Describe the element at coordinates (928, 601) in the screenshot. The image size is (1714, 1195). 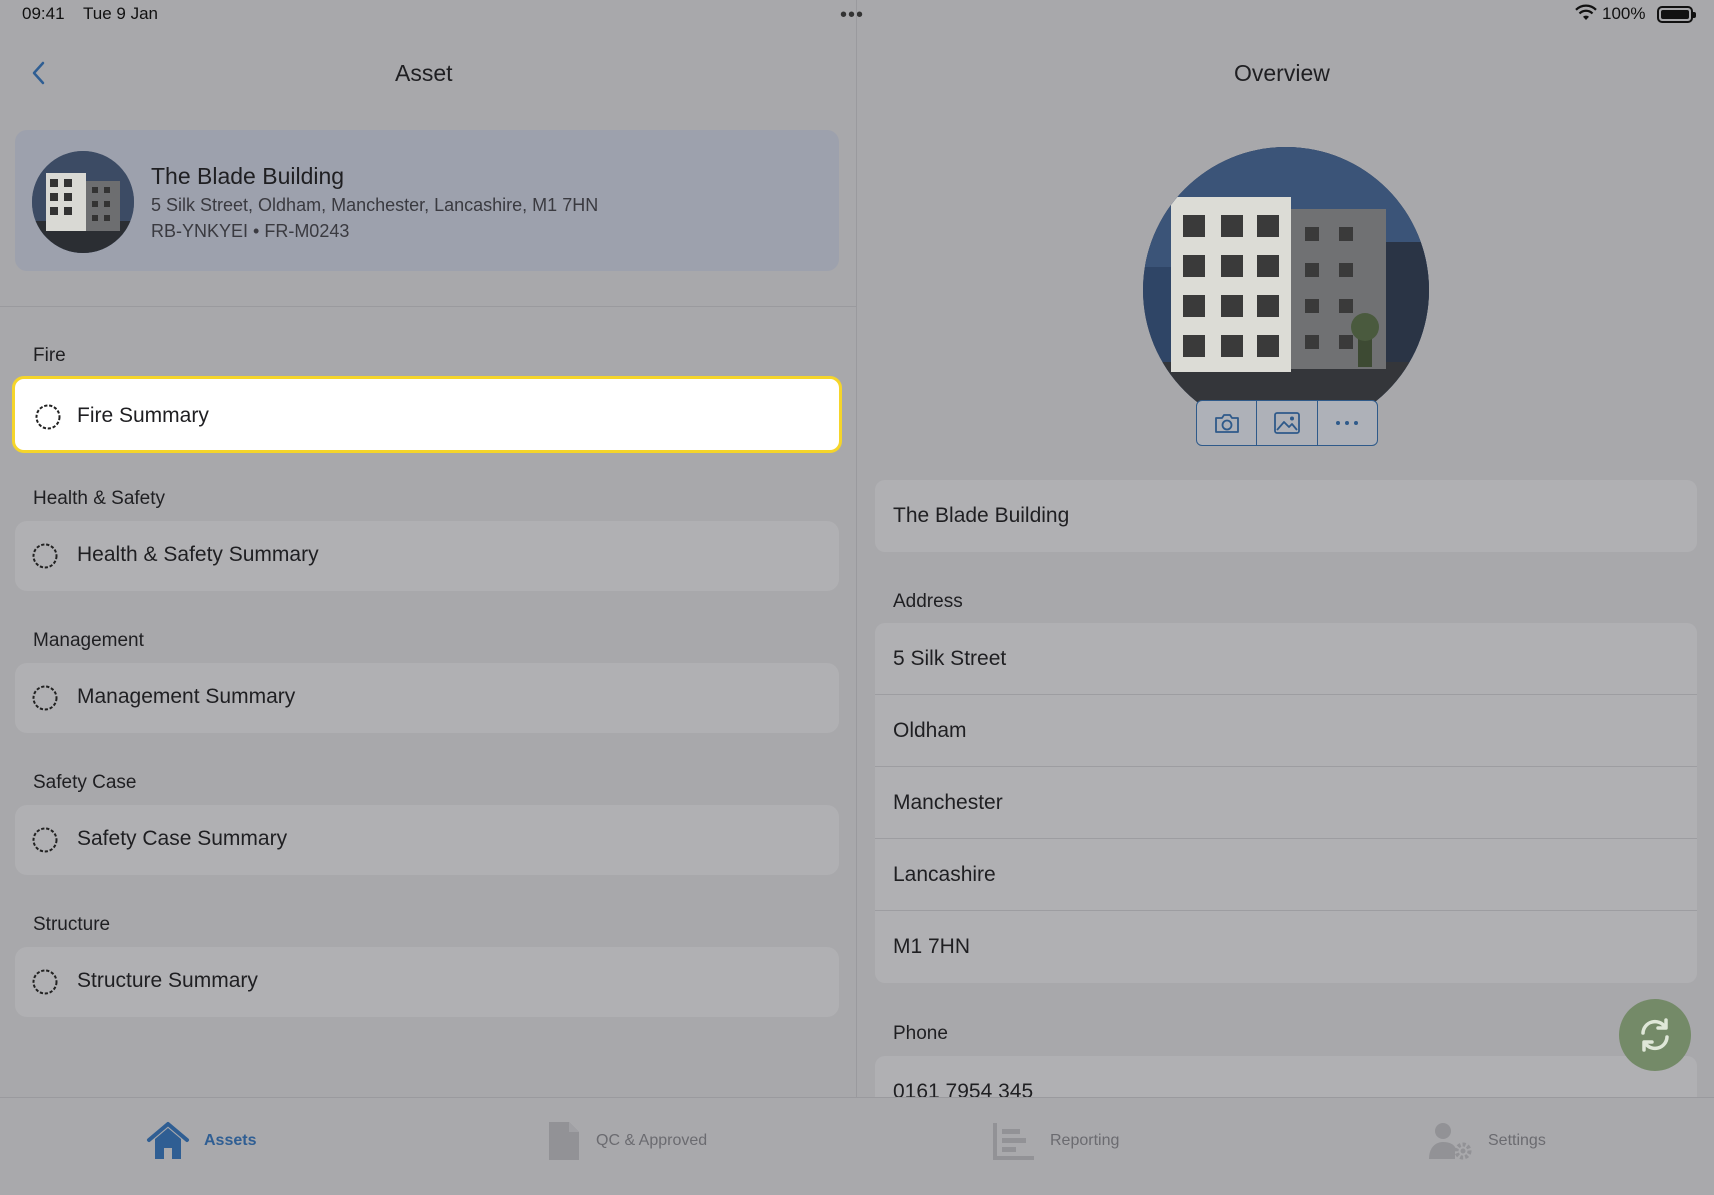
I see `address-label: Address` at that location.